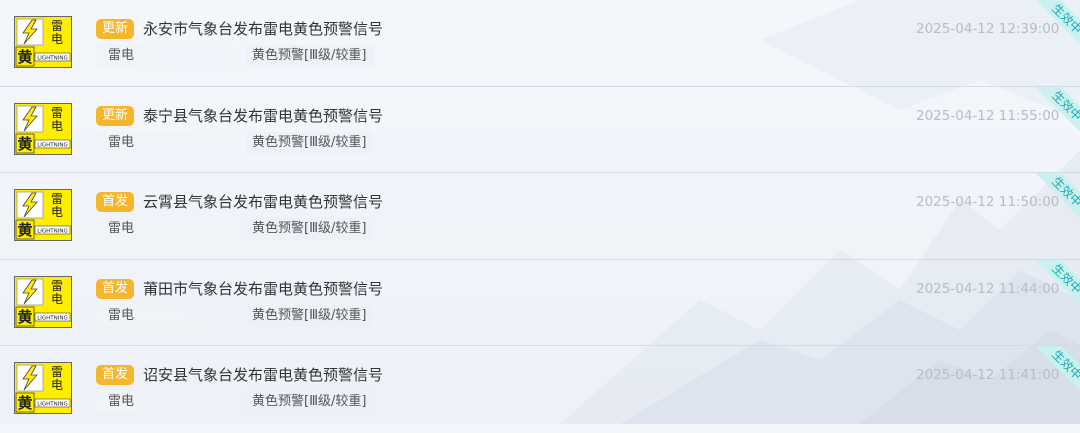 The width and height of the screenshot is (1080, 433). Describe the element at coordinates (263, 375) in the screenshot. I see `warning-title: 诏安县气象台发布雷电黄色预警信号` at that location.